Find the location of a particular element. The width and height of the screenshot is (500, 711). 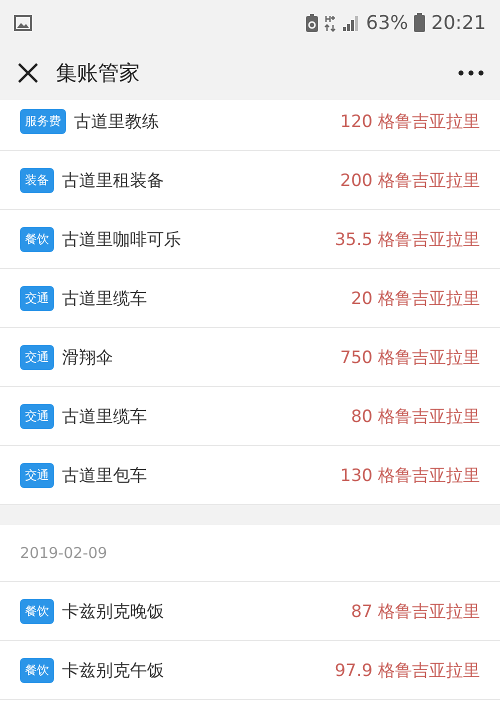

battery-icon is located at coordinates (420, 22).